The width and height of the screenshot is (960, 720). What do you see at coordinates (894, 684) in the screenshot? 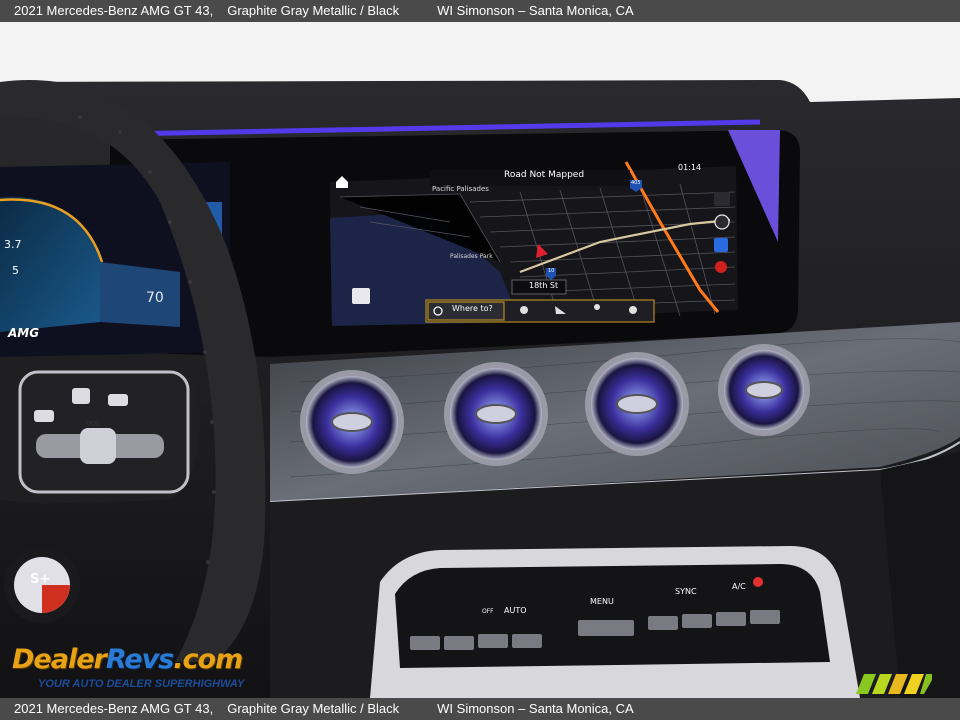
I see `stripes-logo` at bounding box center [894, 684].